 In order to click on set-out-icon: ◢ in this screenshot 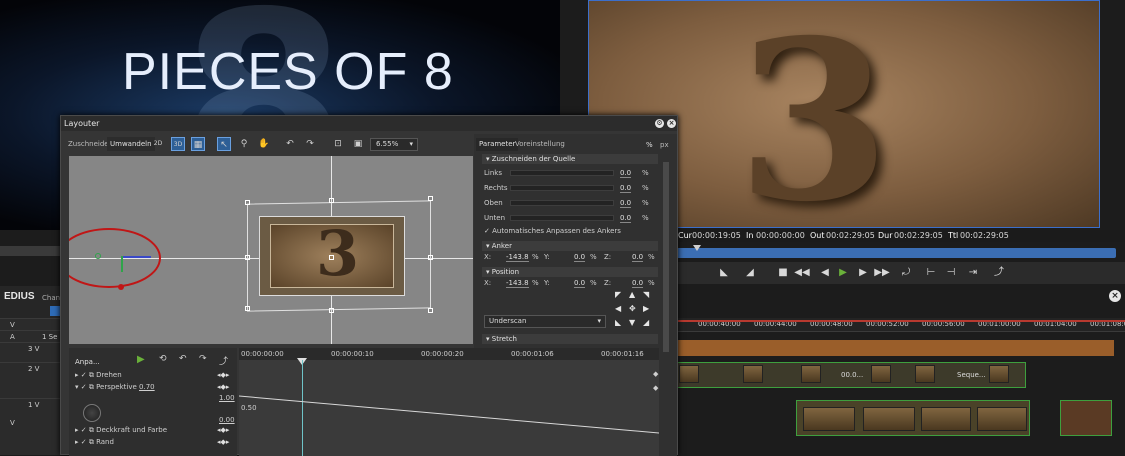, I will do `click(750, 273)`.